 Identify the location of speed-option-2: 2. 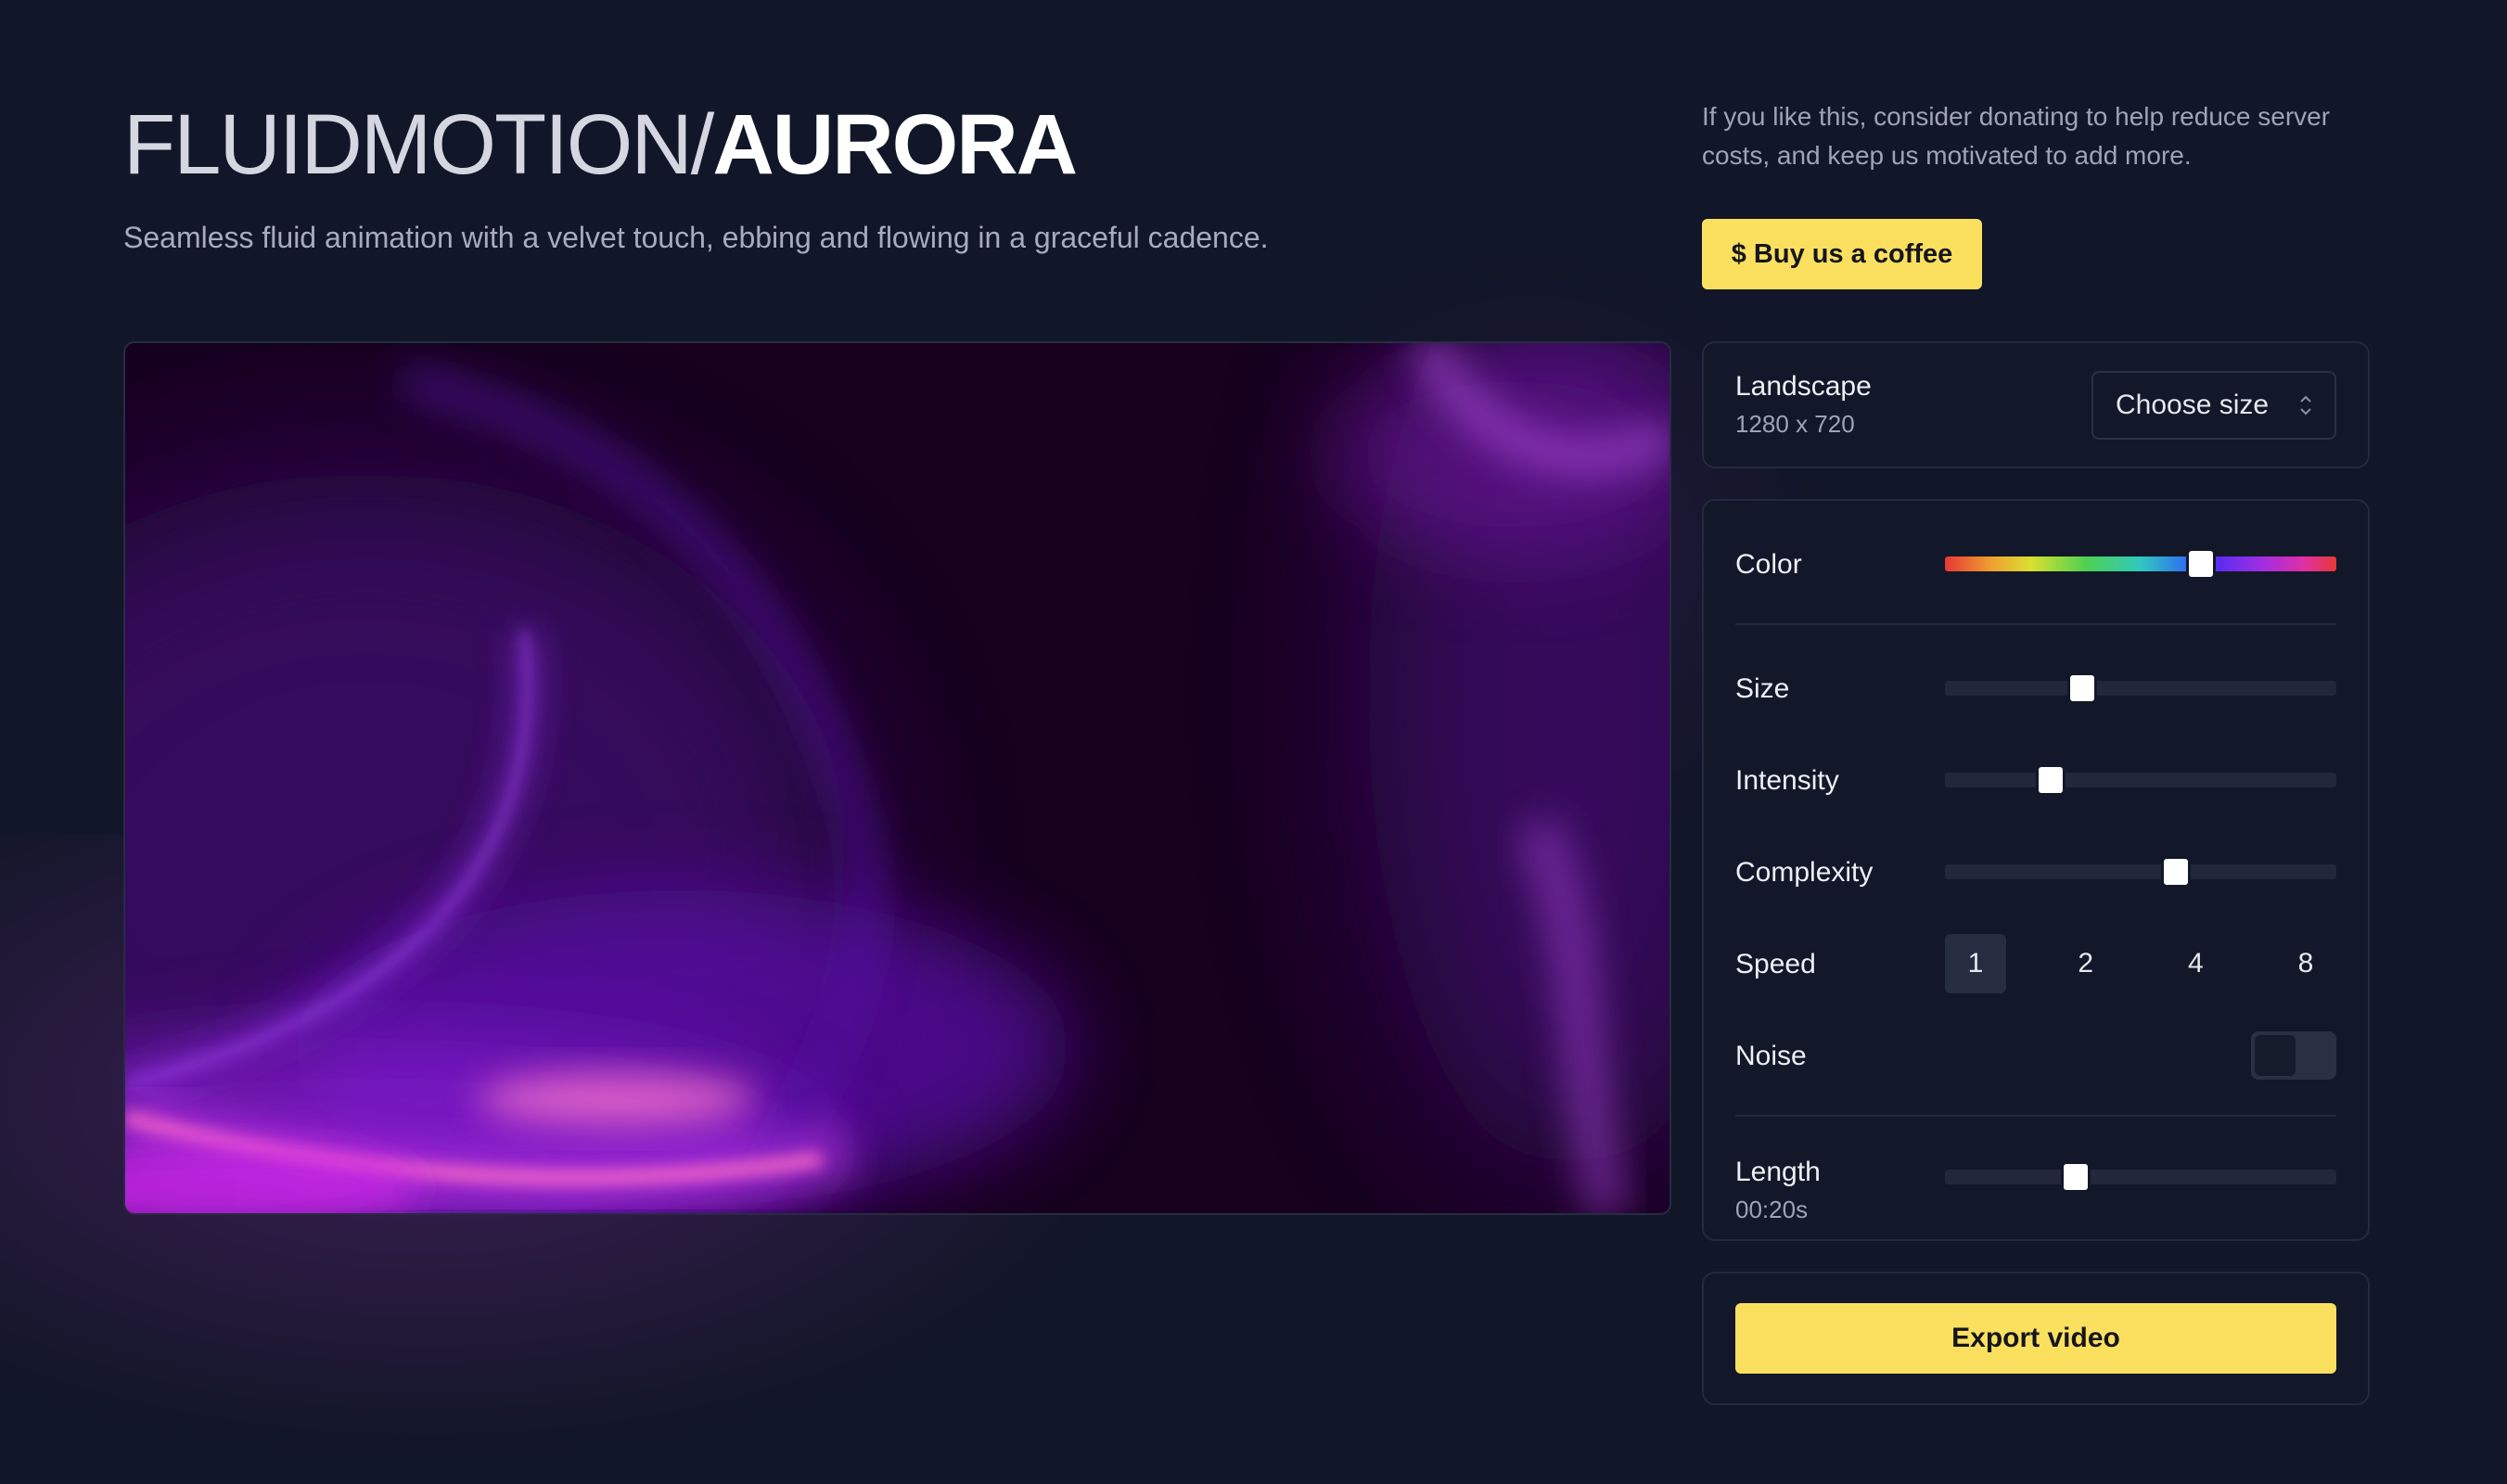
(2086, 963).